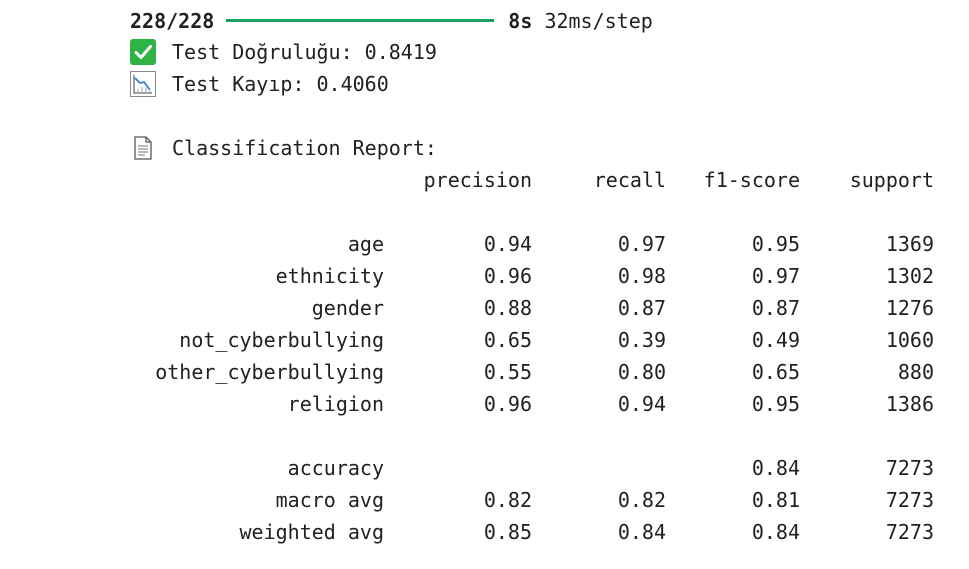 This screenshot has width=969, height=569. Describe the element at coordinates (909, 276) in the screenshot. I see `support-cell: 1302` at that location.